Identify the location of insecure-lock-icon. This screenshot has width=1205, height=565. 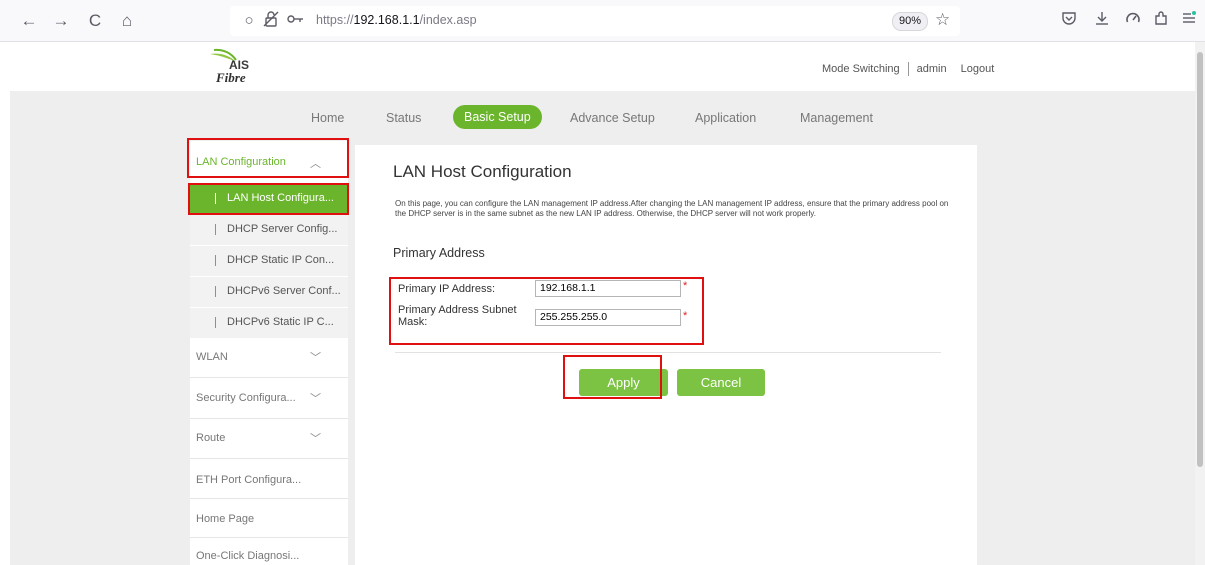
(271, 21).